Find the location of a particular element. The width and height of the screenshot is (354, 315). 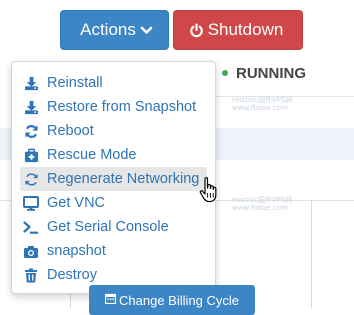

menu-item-label: Rescue Mode is located at coordinates (92, 155).